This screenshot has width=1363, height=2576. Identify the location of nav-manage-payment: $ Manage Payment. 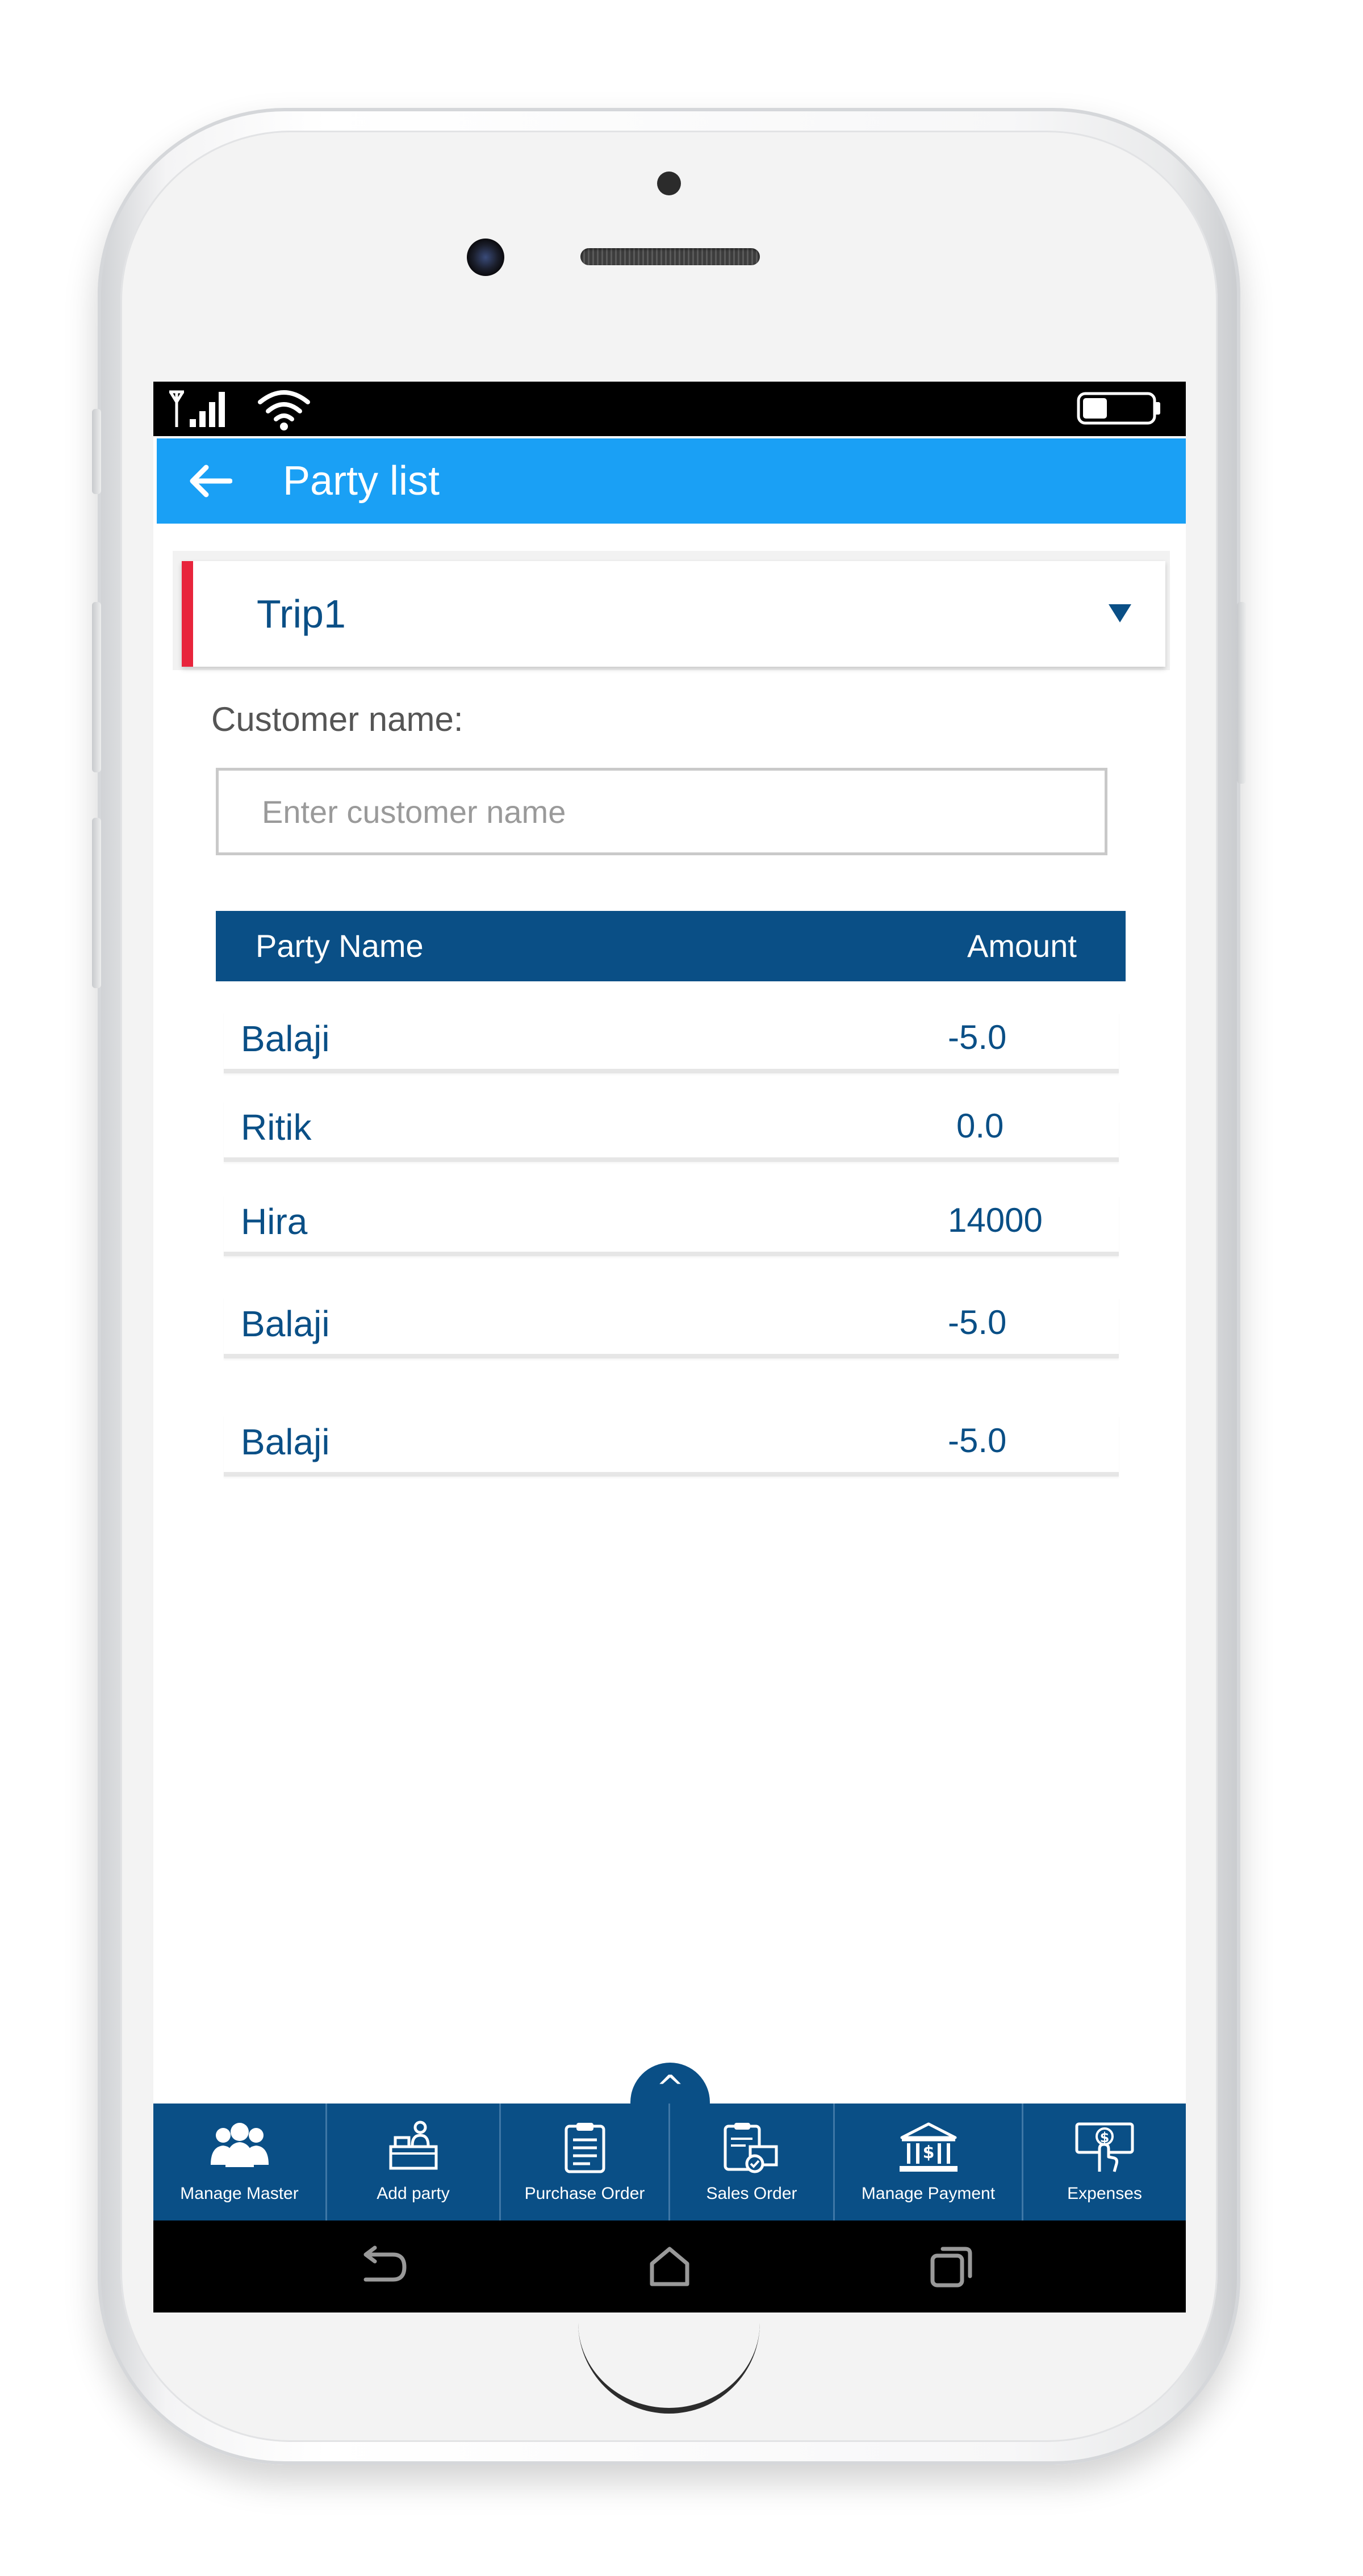
(929, 2162).